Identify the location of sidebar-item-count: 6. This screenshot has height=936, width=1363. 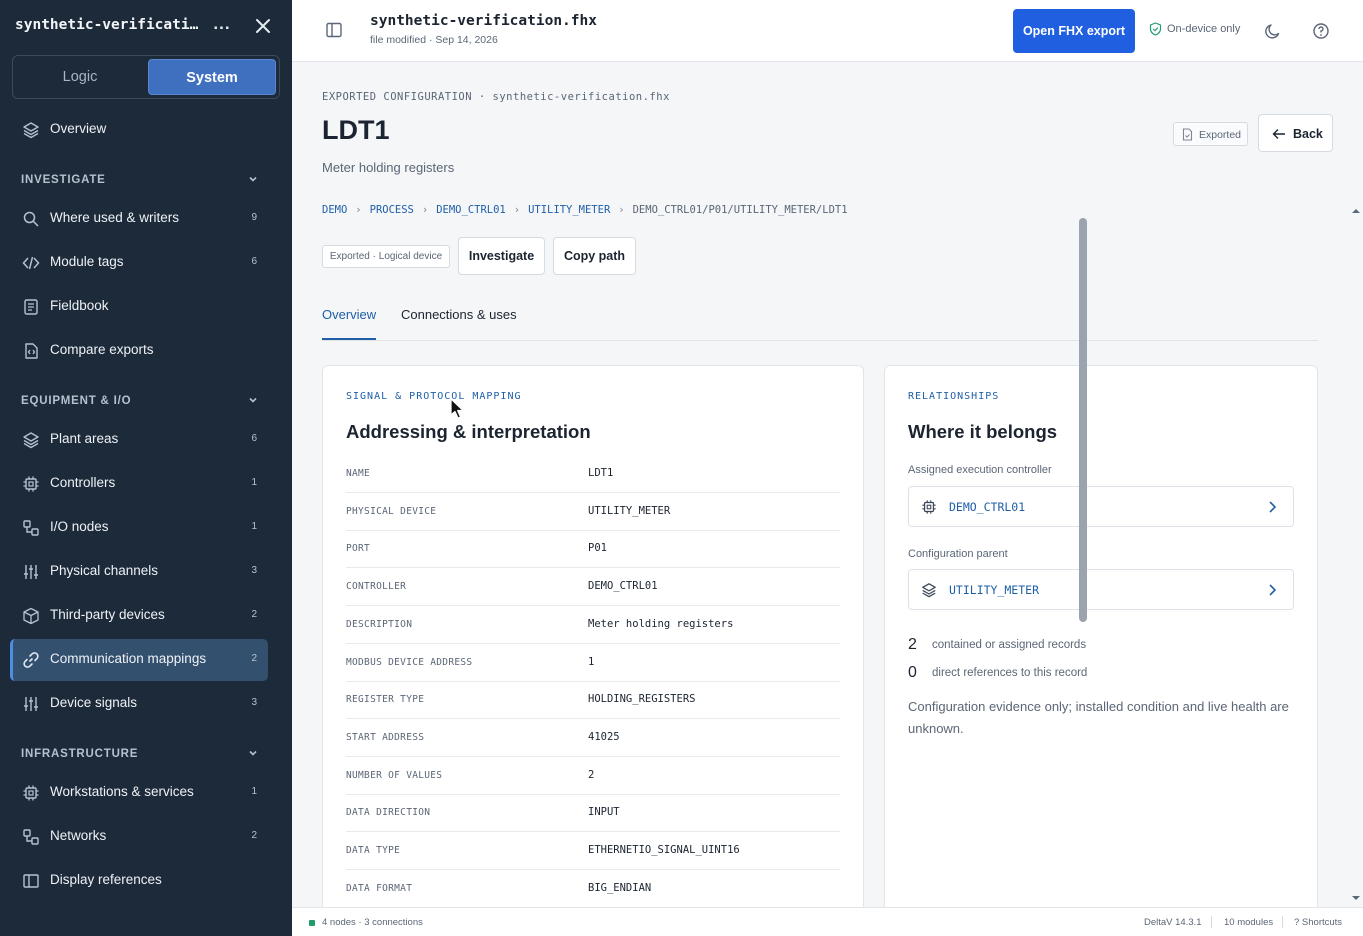
(254, 438).